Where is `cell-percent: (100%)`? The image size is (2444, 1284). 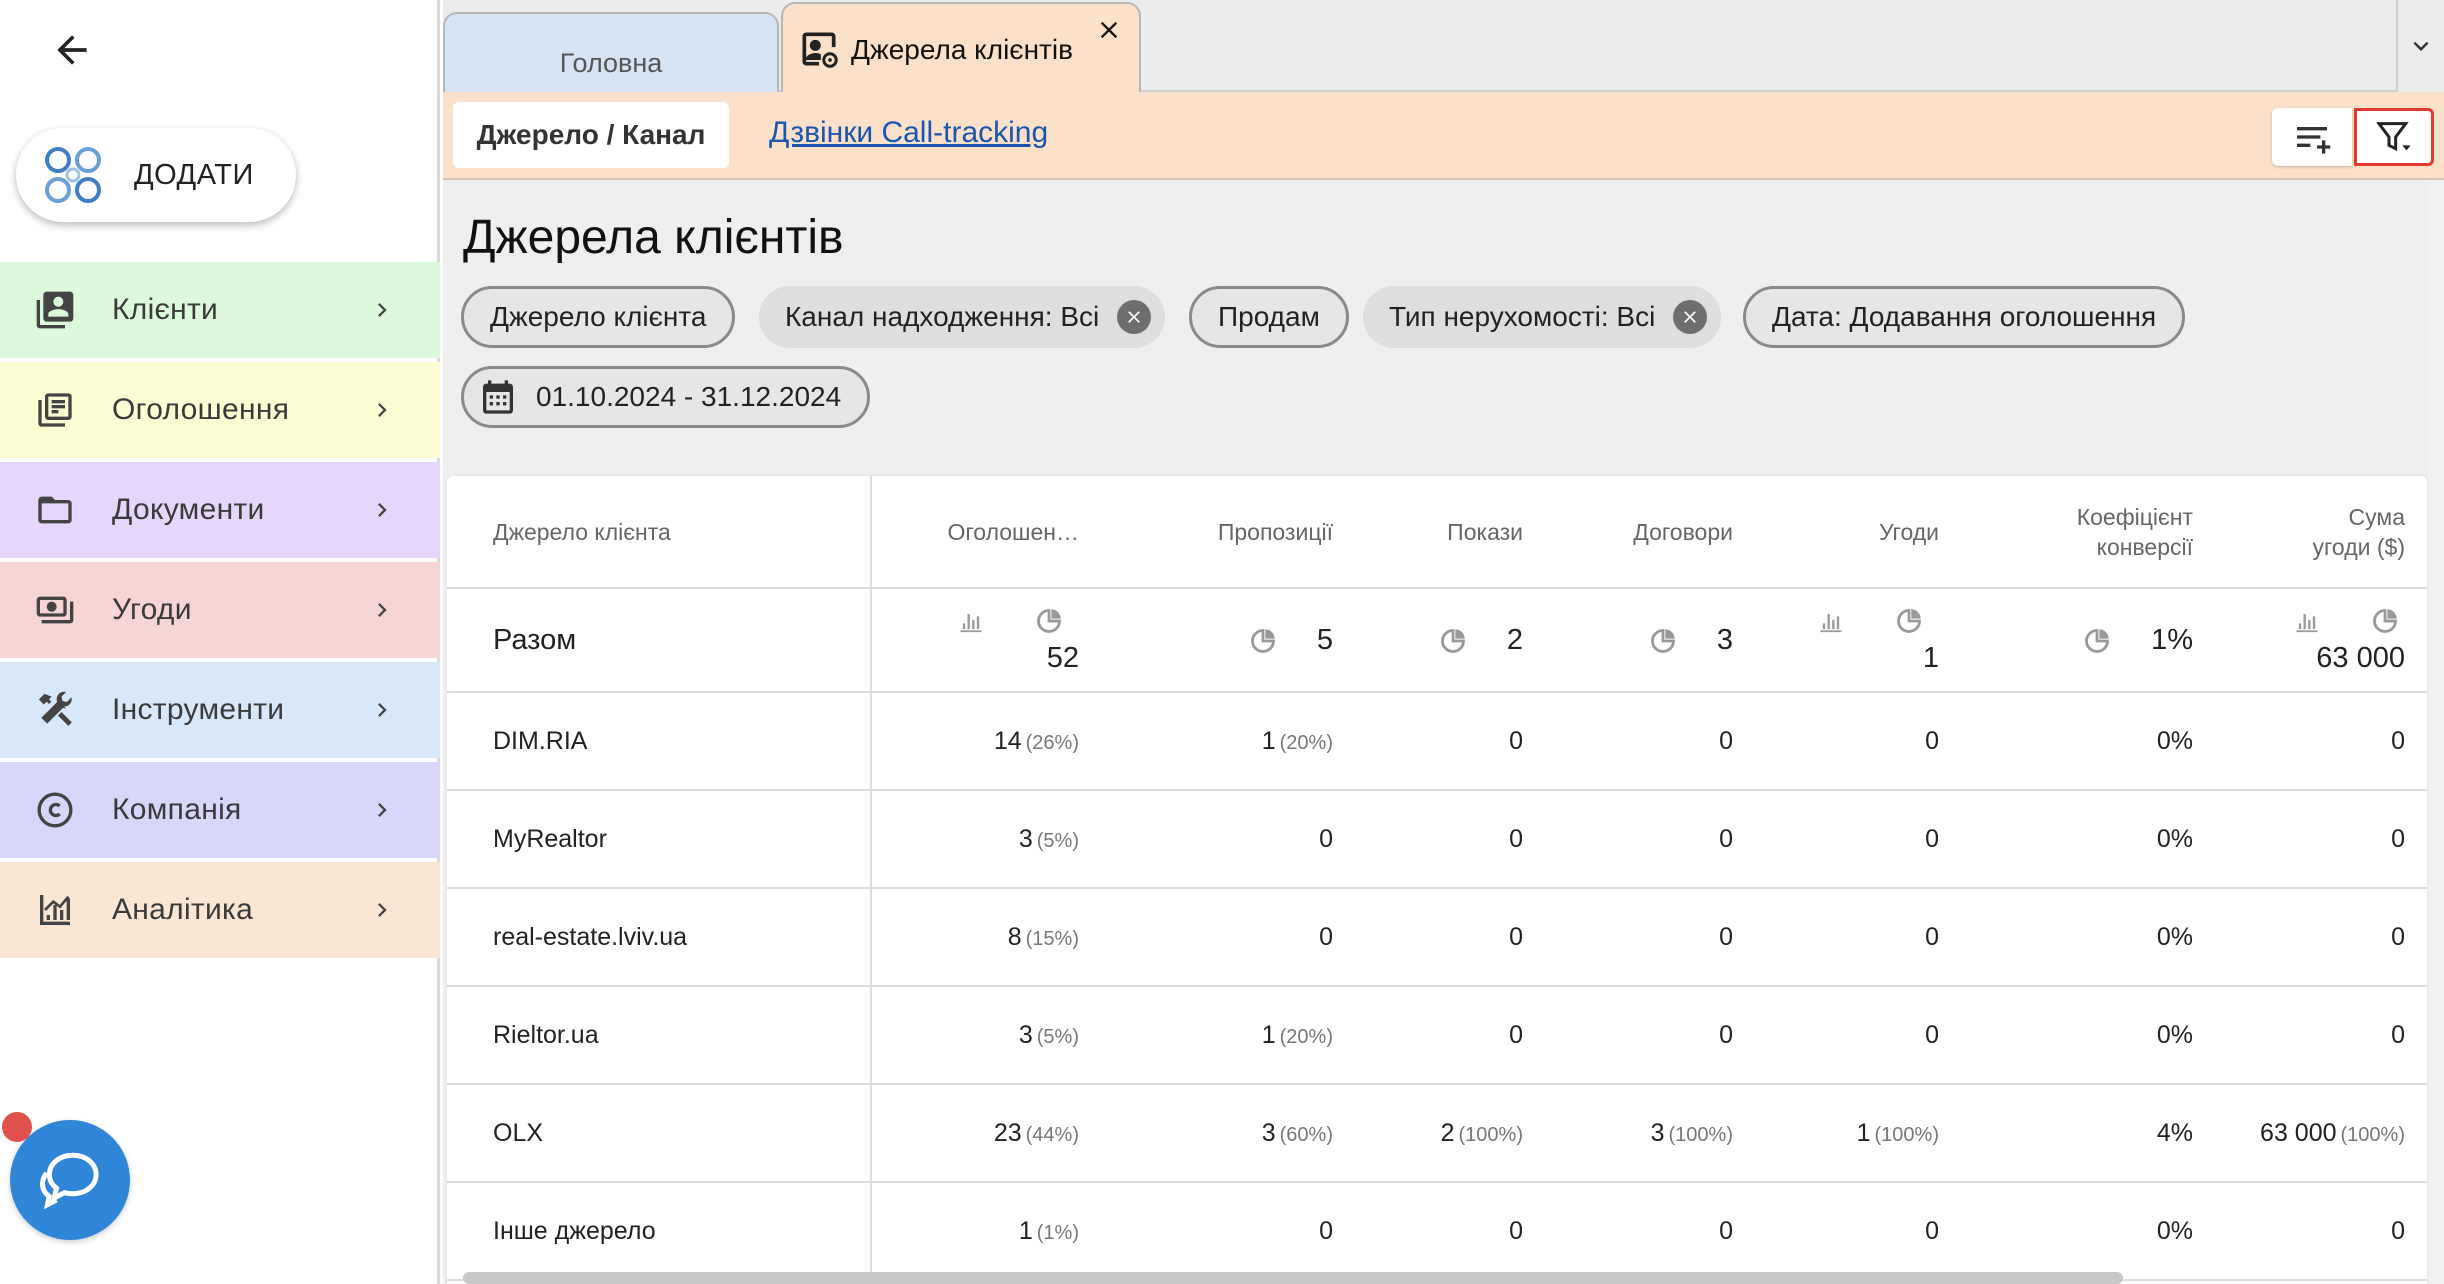
cell-percent: (100%) is located at coordinates (2372, 1134).